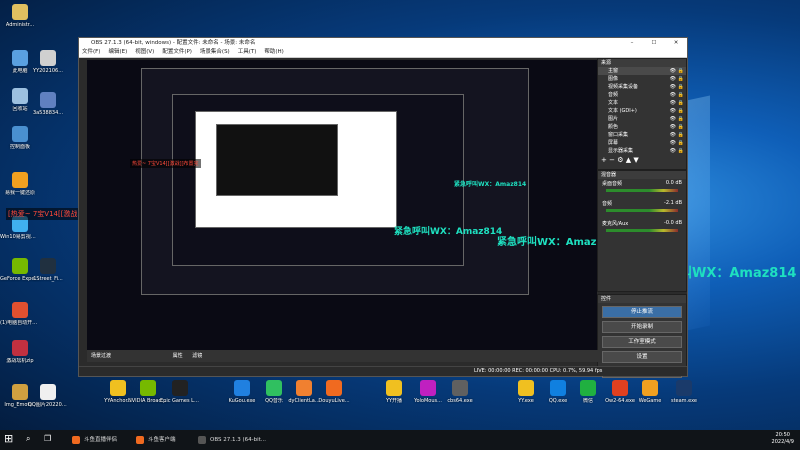  What do you see at coordinates (621, 151) in the screenshot?
I see `source-label: 显示器采集` at bounding box center [621, 151].